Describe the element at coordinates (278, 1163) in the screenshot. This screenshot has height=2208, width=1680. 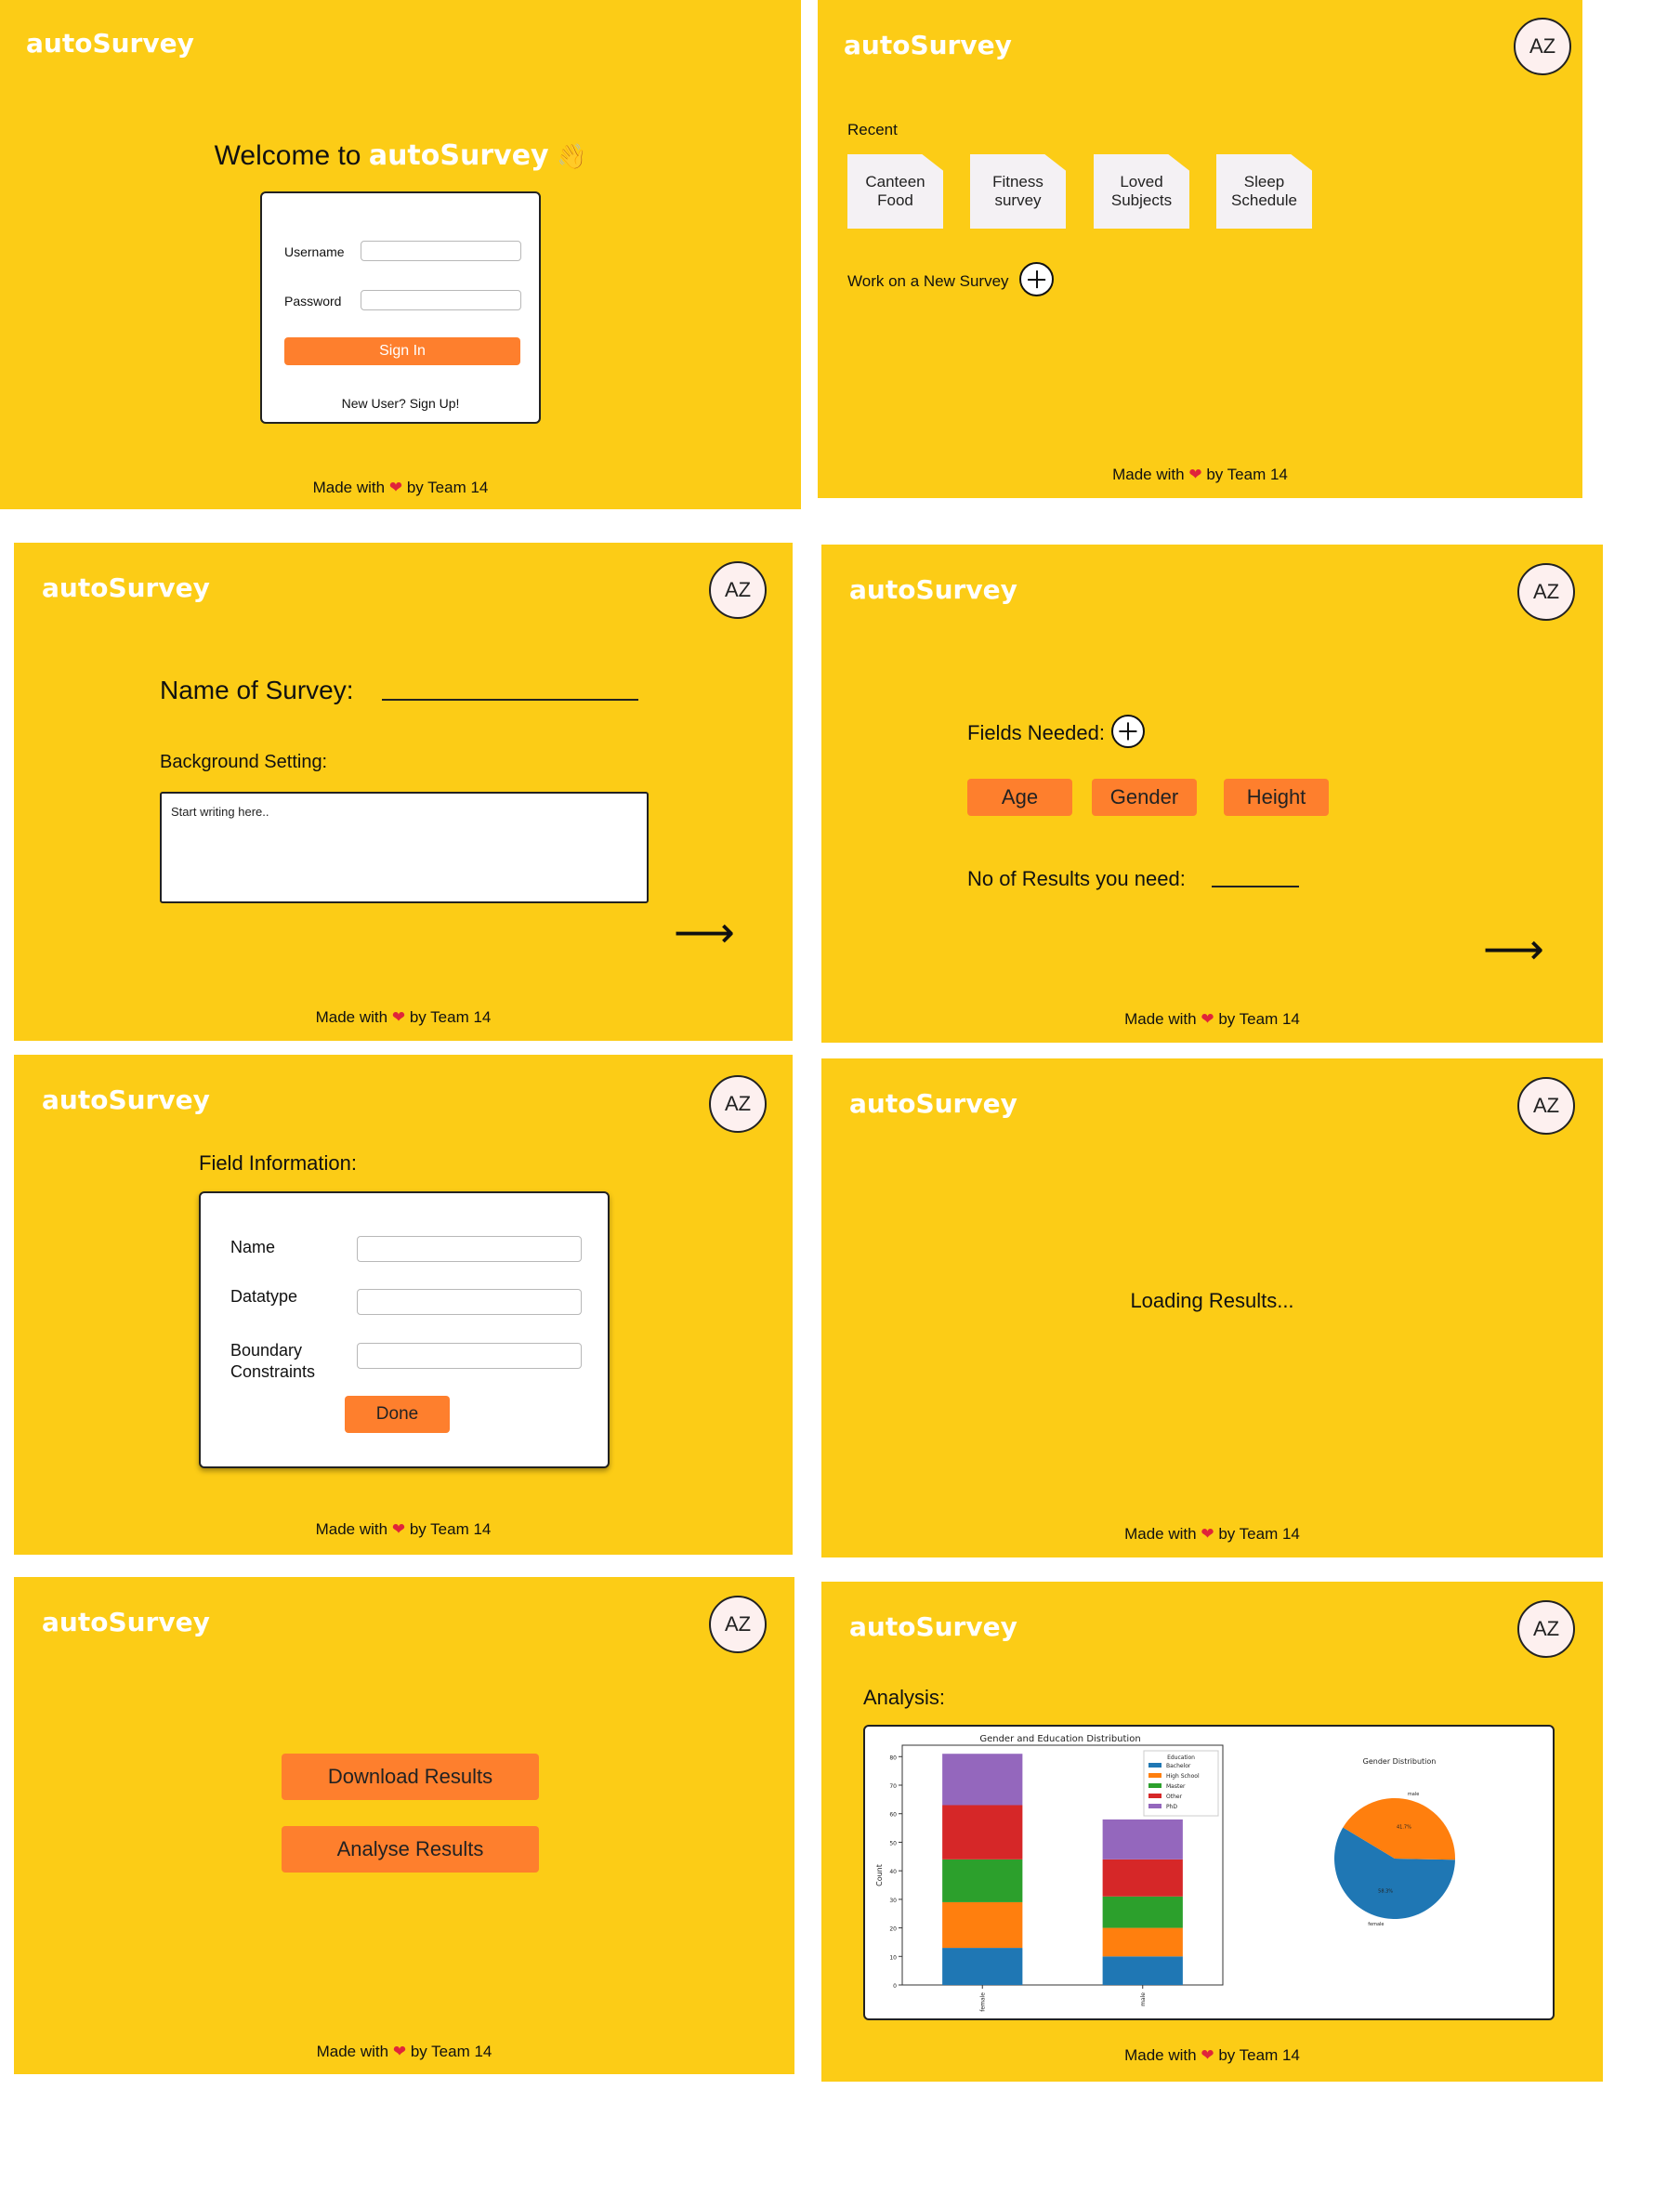
I see `field-info-title: Field Information:` at that location.